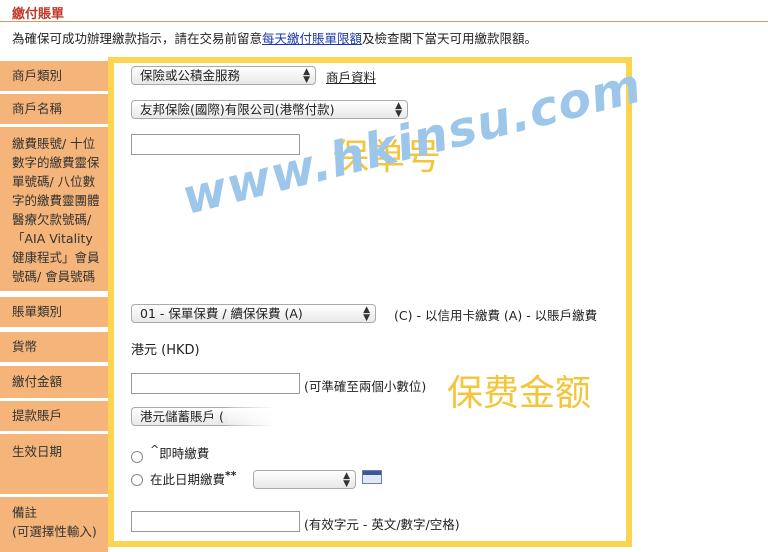 This screenshot has height=552, width=768. What do you see at coordinates (52, 238) in the screenshot?
I see `account-no-label-line: 「AIA Vitality` at bounding box center [52, 238].